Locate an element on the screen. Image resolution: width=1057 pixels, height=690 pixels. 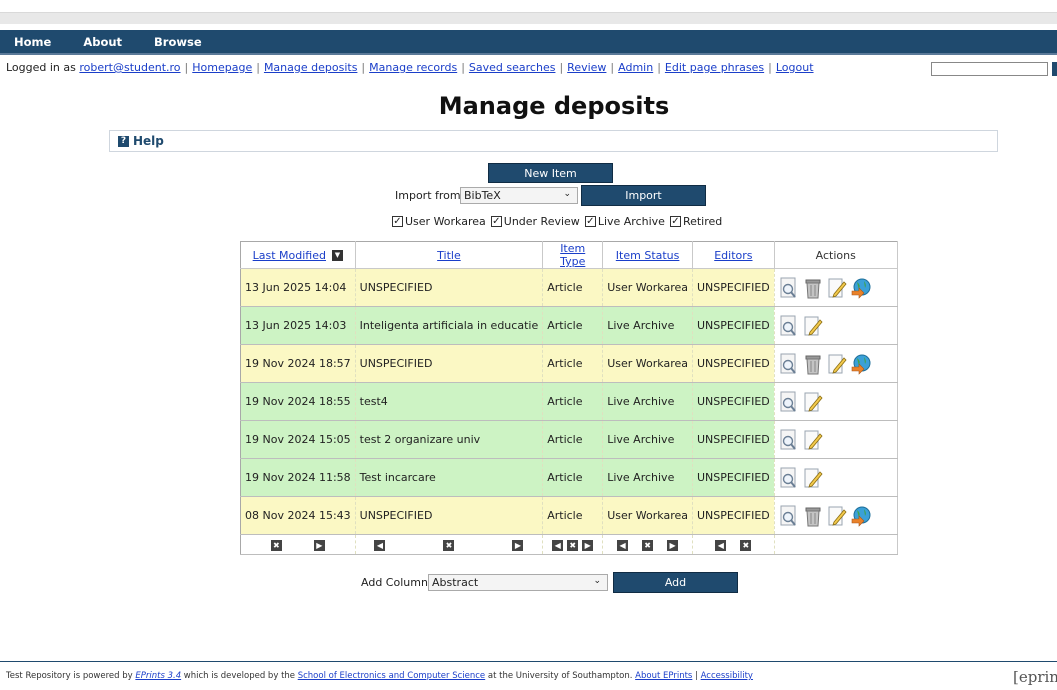
link-logout: Logout is located at coordinates (795, 67).